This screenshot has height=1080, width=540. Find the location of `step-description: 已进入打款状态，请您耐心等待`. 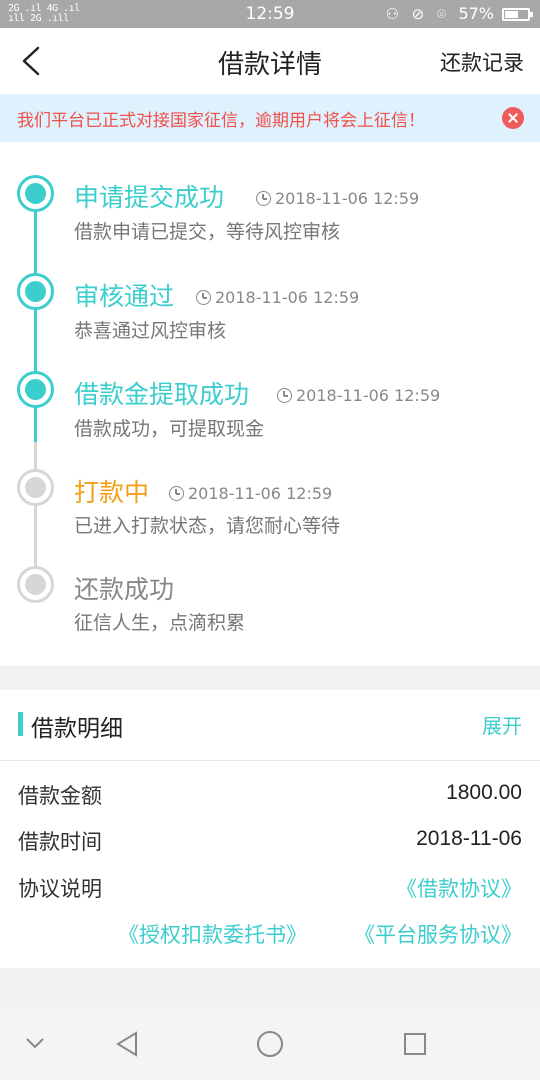

step-description: 已进入打款状态，请您耐心等待 is located at coordinates (207, 526).